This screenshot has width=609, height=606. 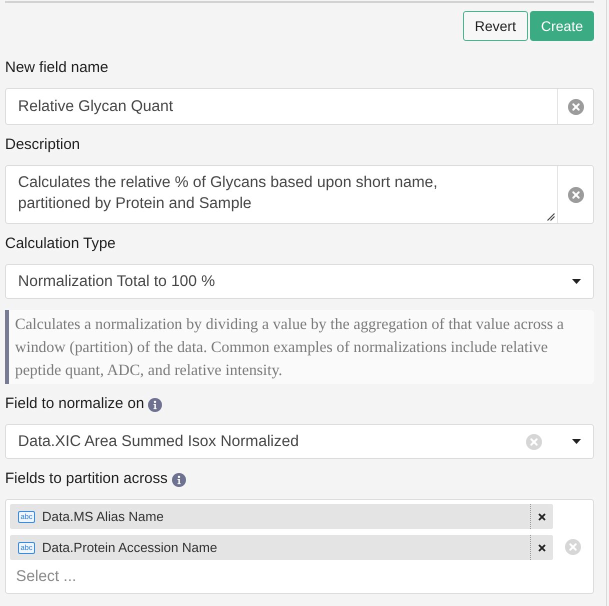 I want to click on field-label: Calculation Type, so click(x=60, y=244).